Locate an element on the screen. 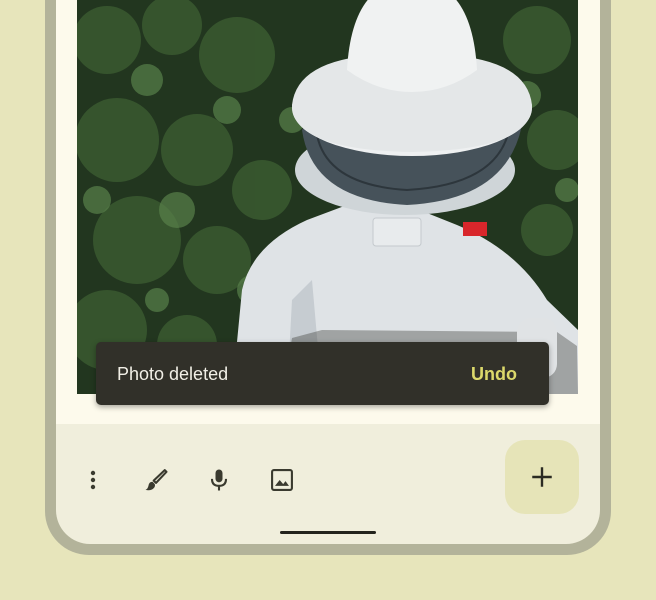 The width and height of the screenshot is (656, 600). drawing-button is located at coordinates (156, 480).